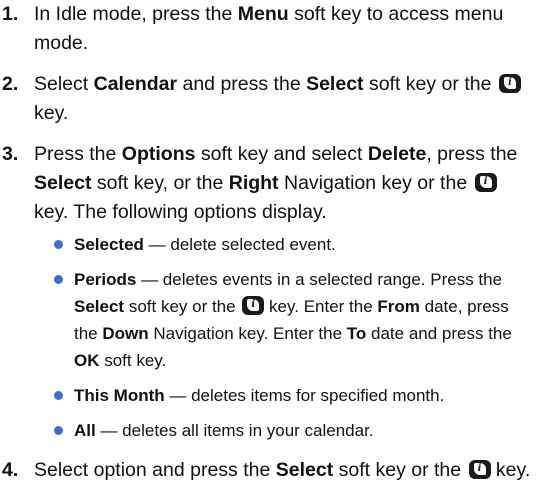 The height and width of the screenshot is (504, 536). What do you see at coordinates (10, 470) in the screenshot?
I see `step-number: 4.` at bounding box center [10, 470].